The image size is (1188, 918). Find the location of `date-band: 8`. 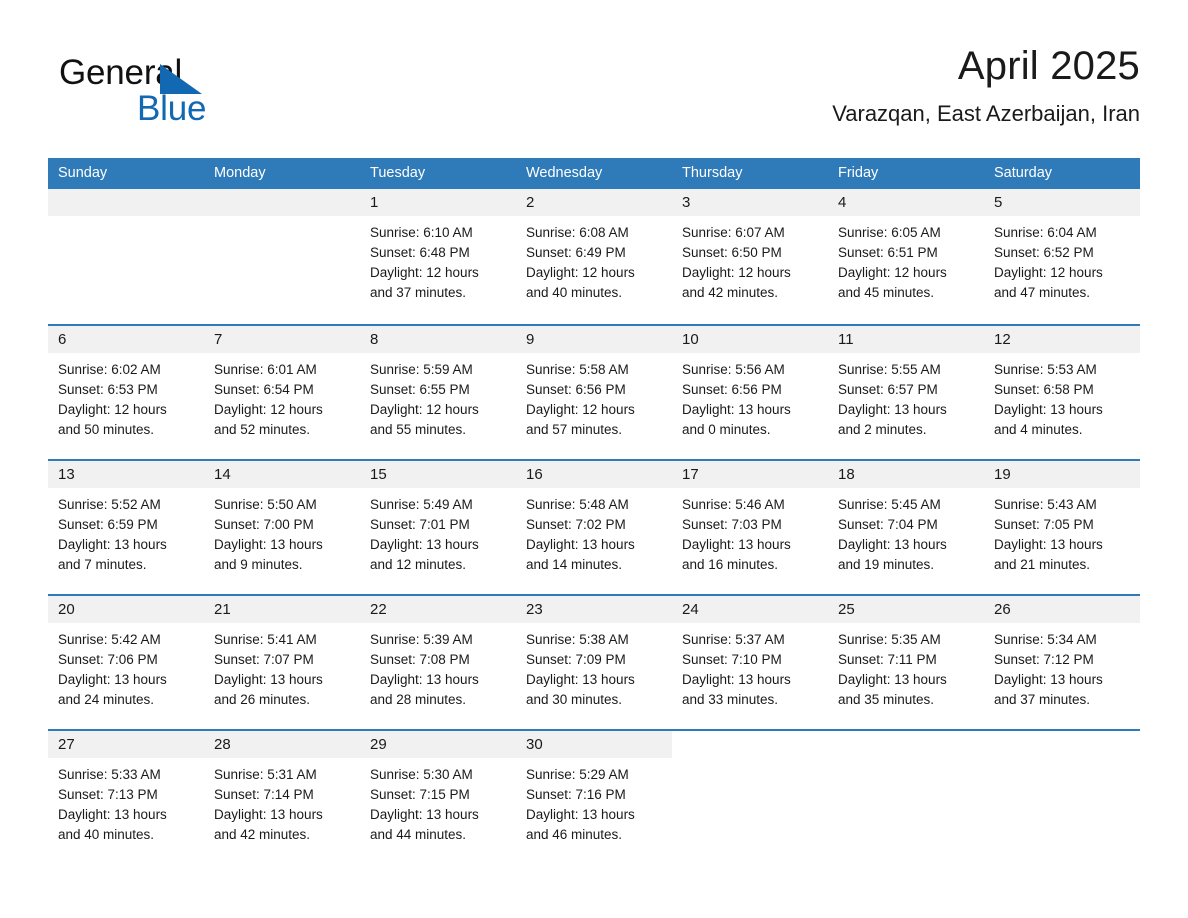

date-band: 8 is located at coordinates (438, 339).